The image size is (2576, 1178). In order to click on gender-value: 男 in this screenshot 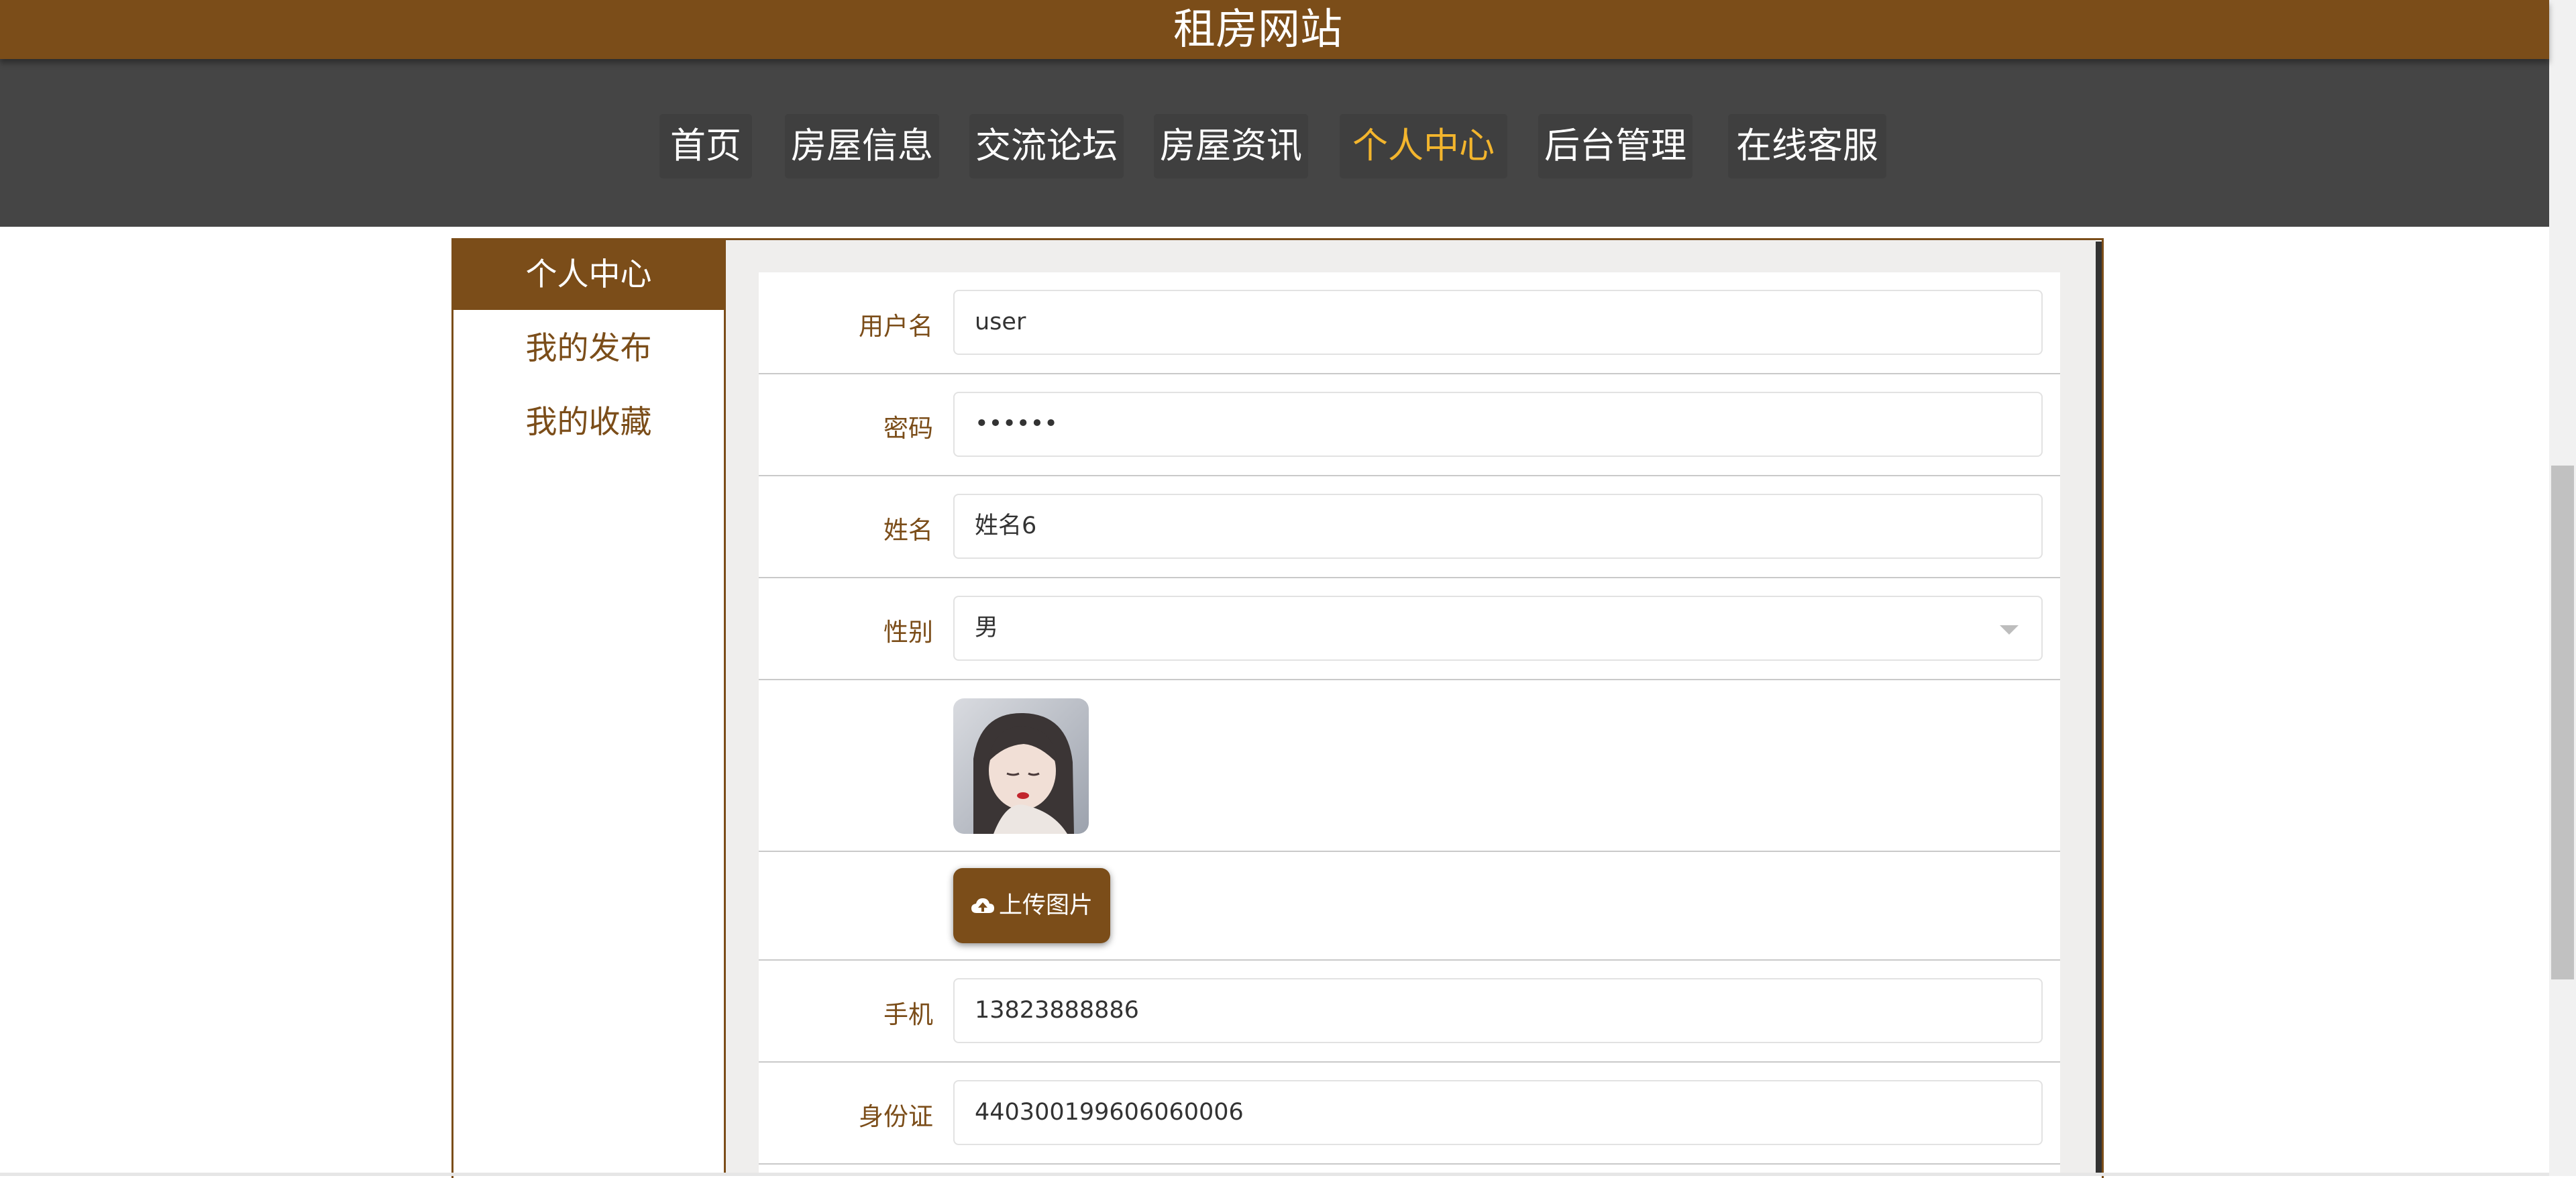, I will do `click(987, 628)`.